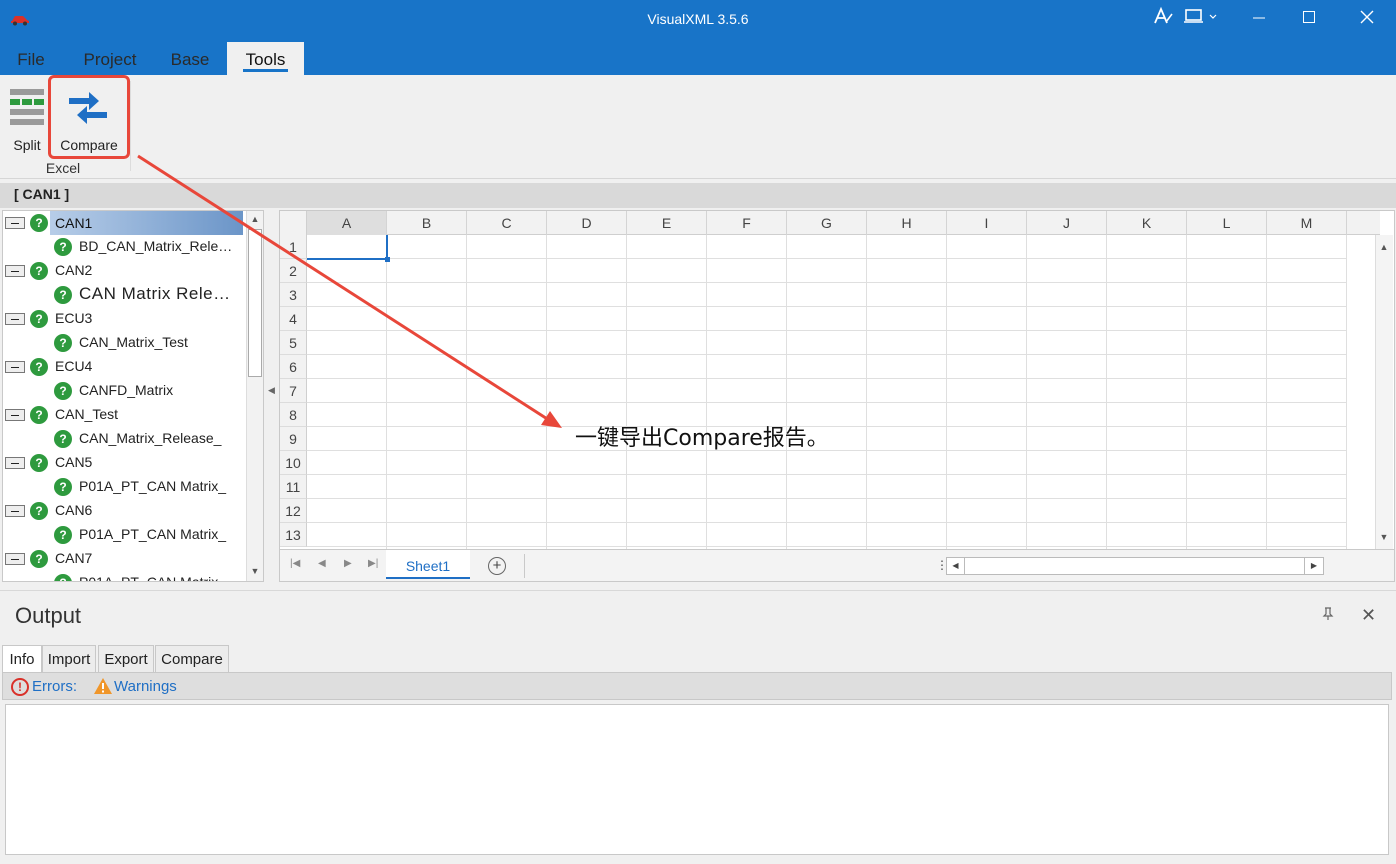 Image resolution: width=1396 pixels, height=864 pixels. I want to click on row-header: 7, so click(293, 391).